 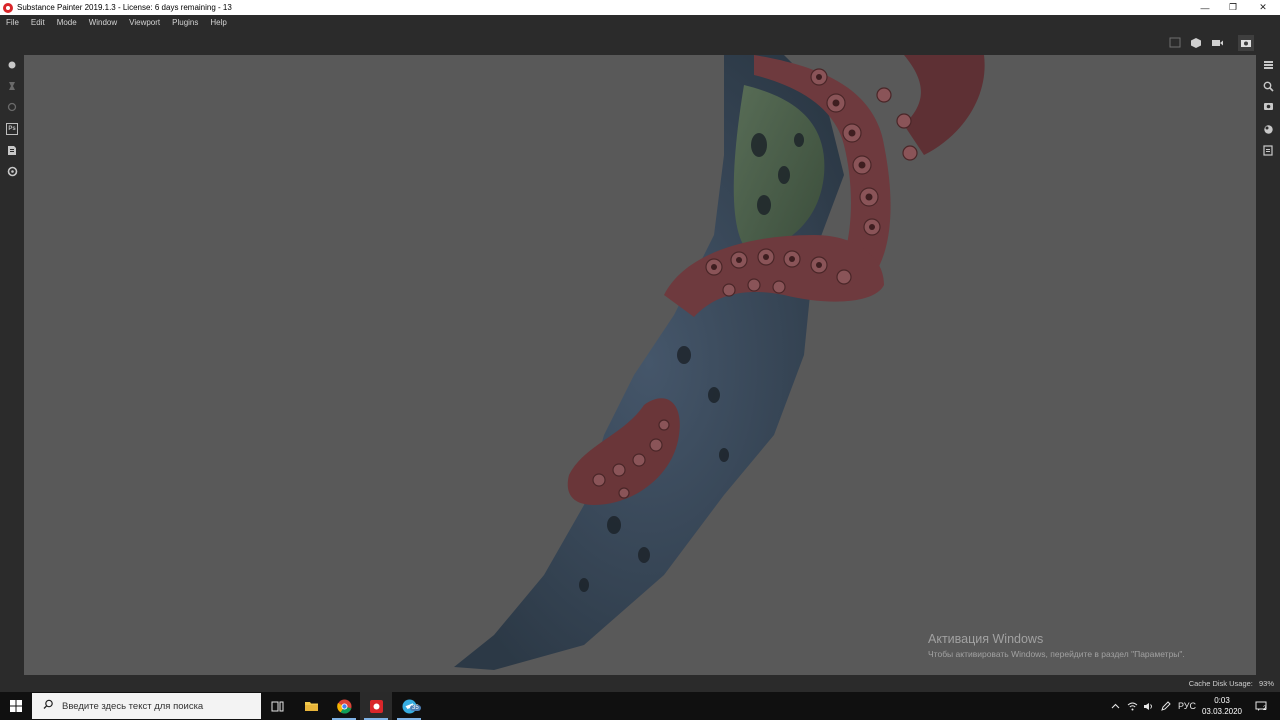 I want to click on windows-logo-icon, so click(x=16, y=706).